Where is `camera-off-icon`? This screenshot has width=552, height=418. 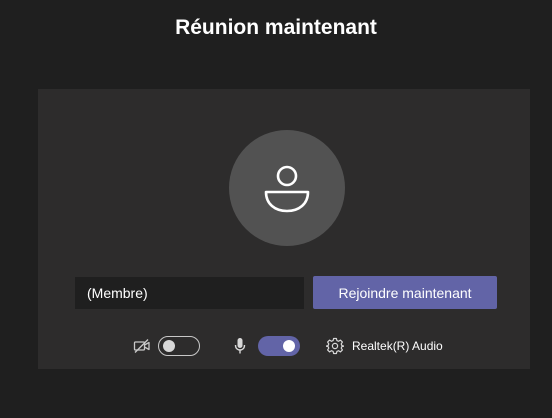
camera-off-icon is located at coordinates (141, 346).